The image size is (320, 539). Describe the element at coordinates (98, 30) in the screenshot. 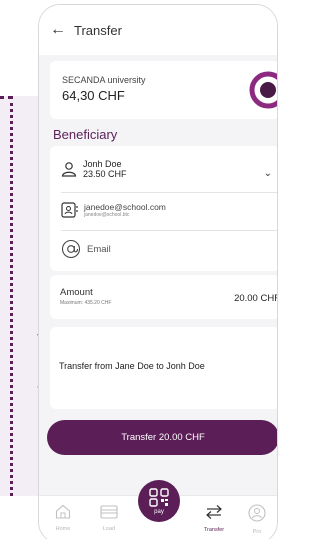

I see `page-title: Transfer` at that location.